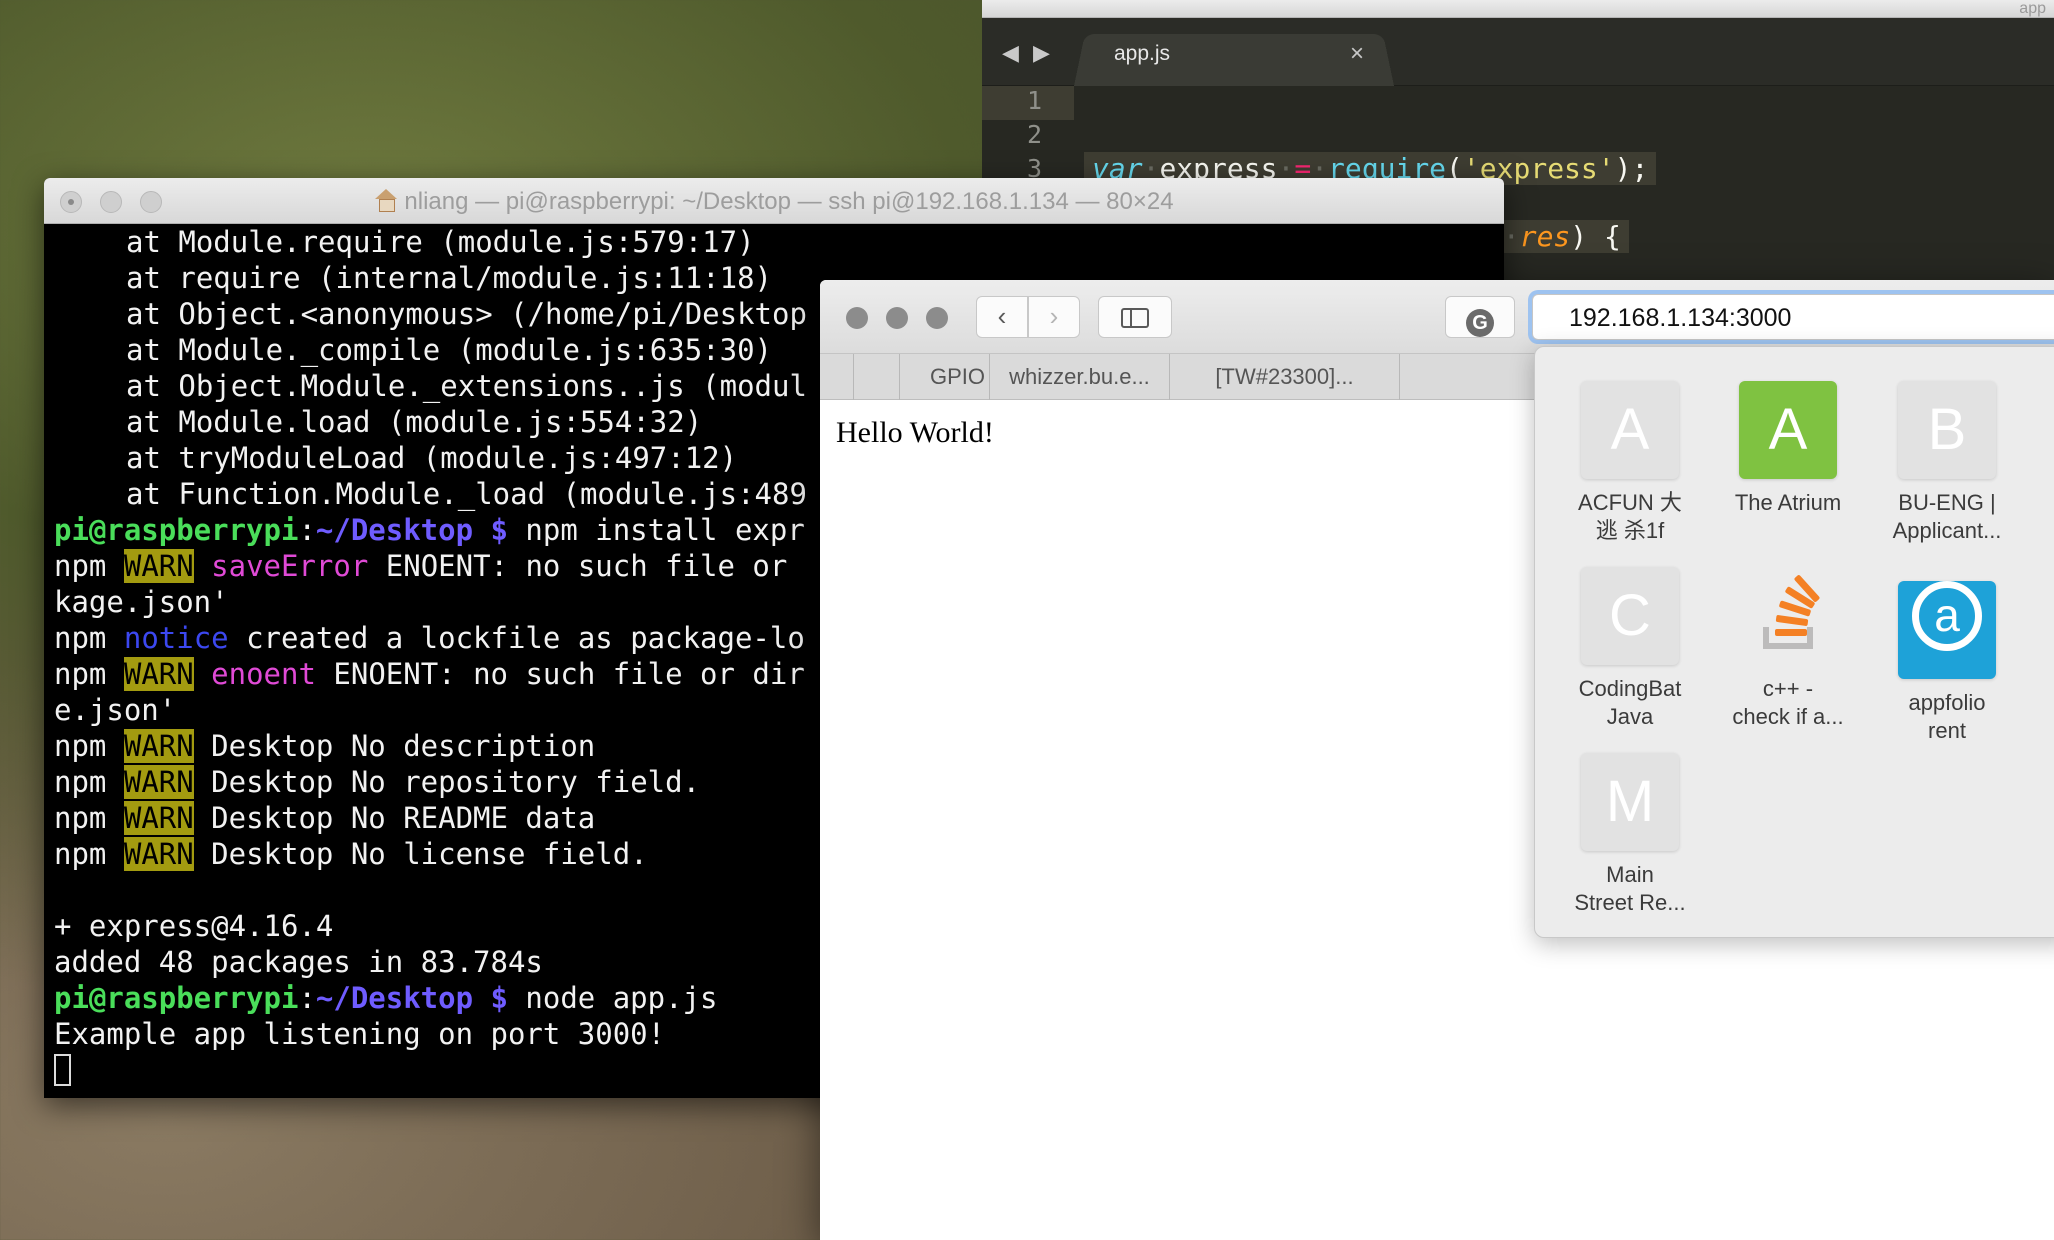 The height and width of the screenshot is (1240, 2054). What do you see at coordinates (1680, 318) in the screenshot?
I see `address-bar-url: 192.168.1.134:3000` at bounding box center [1680, 318].